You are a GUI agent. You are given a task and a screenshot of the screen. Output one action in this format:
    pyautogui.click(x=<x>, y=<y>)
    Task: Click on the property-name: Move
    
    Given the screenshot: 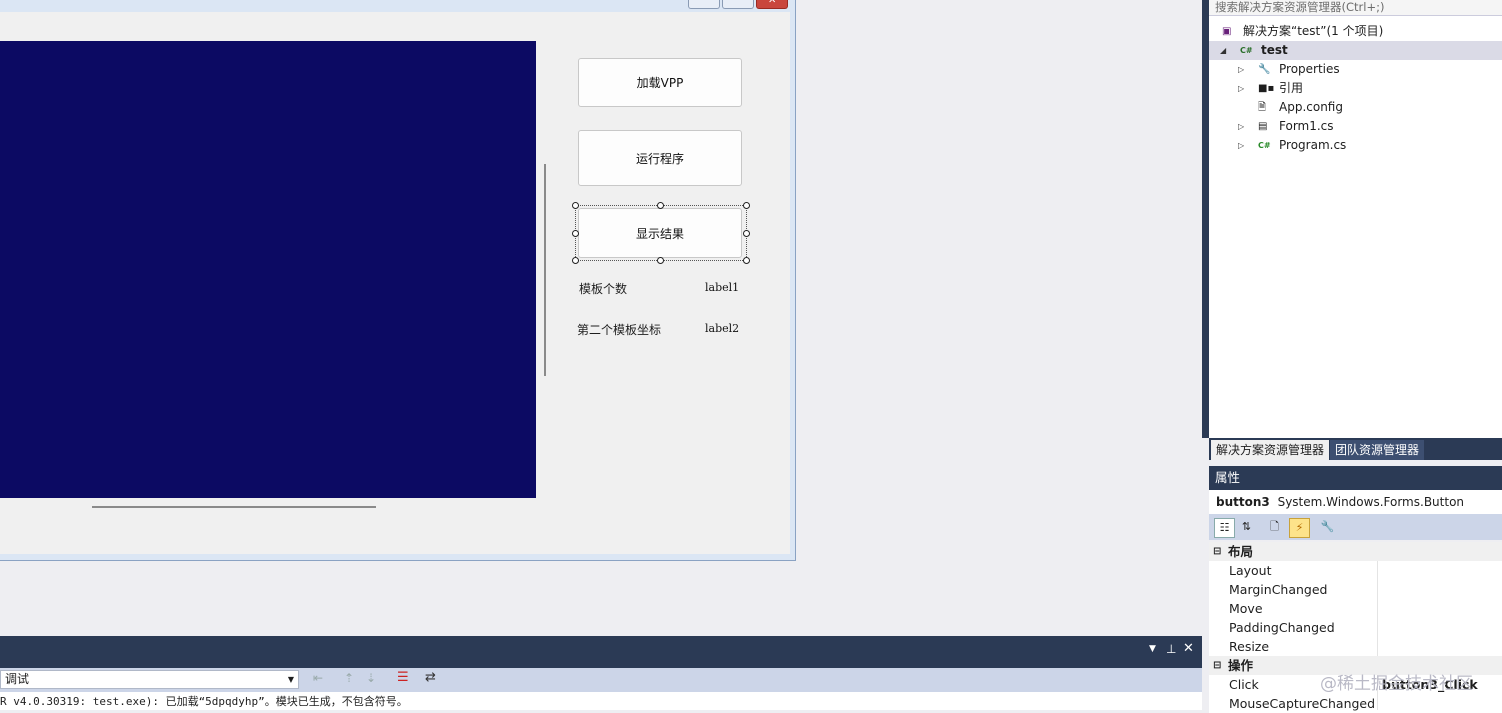 What is the action you would take?
    pyautogui.click(x=1246, y=608)
    